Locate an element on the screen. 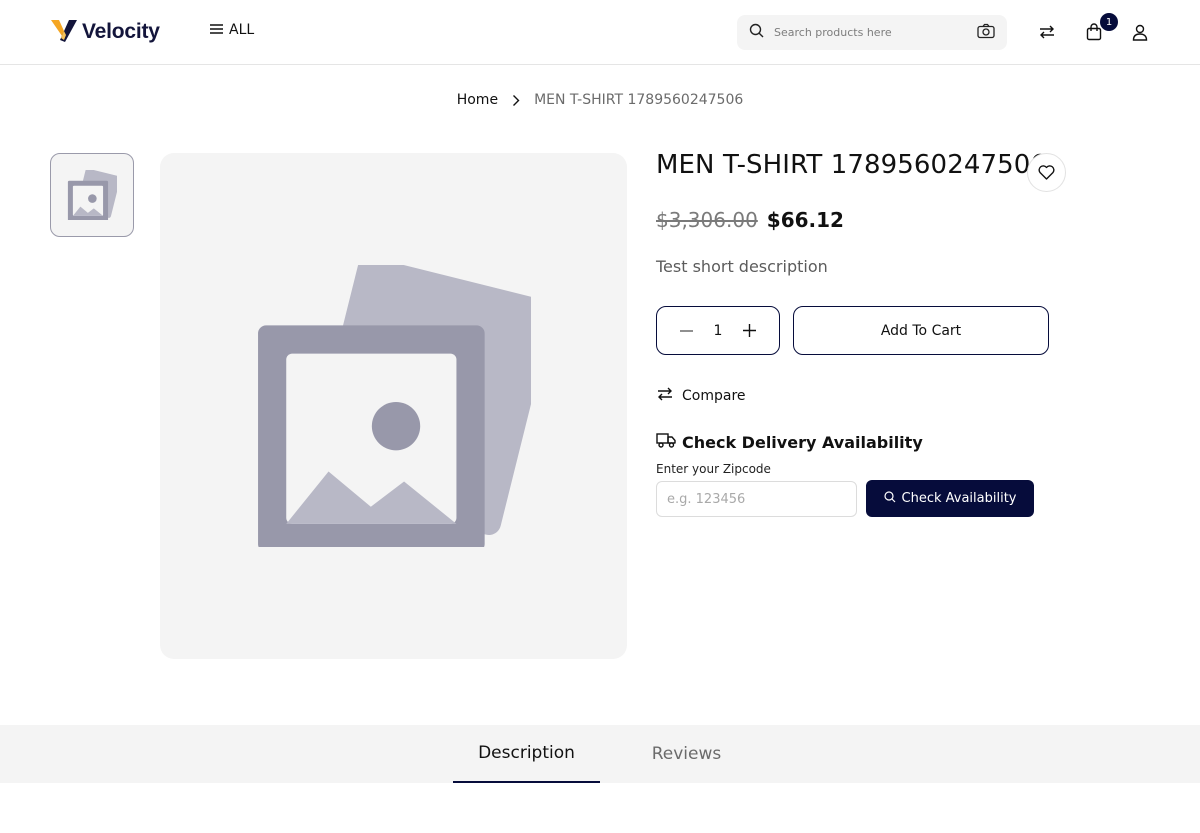 This screenshot has width=1200, height=833. check-availability-label: Check Availability is located at coordinates (959, 498).